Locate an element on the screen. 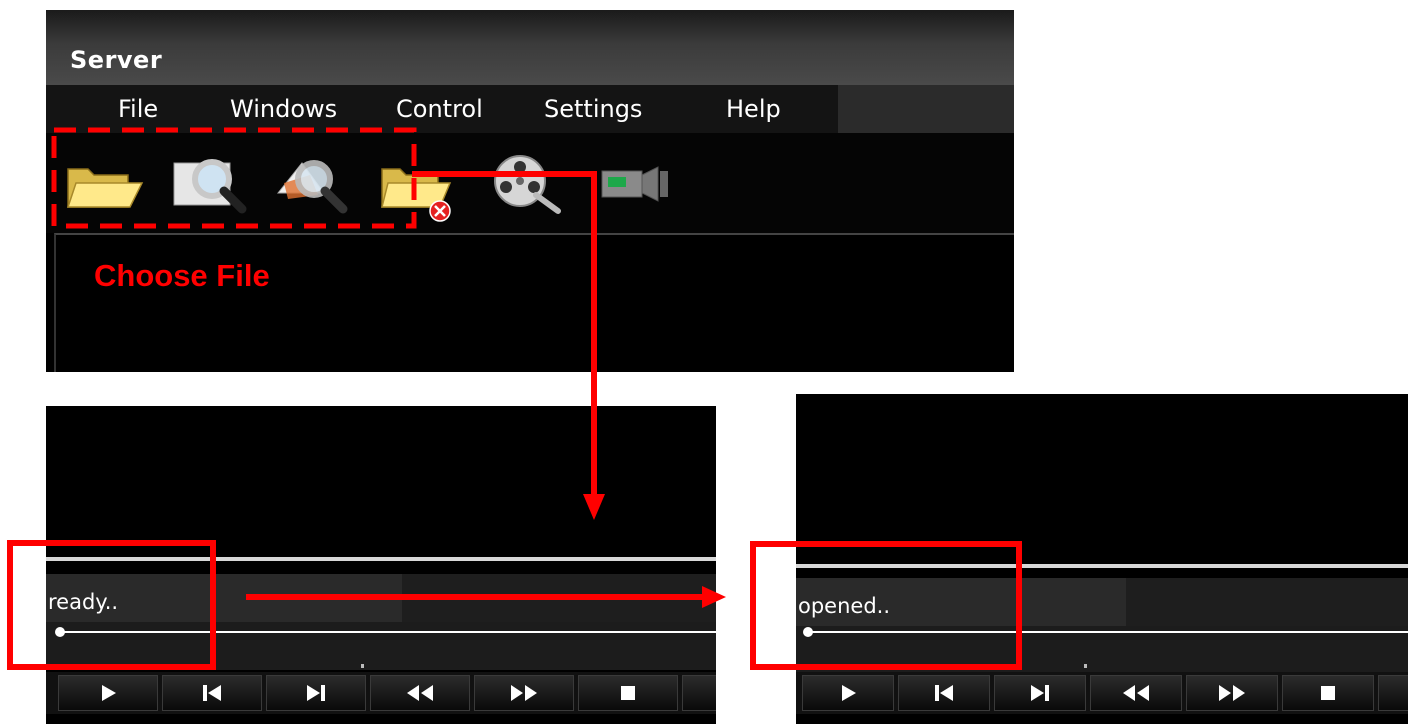 This screenshot has height=724, width=1408. window-title: Server is located at coordinates (116, 60).